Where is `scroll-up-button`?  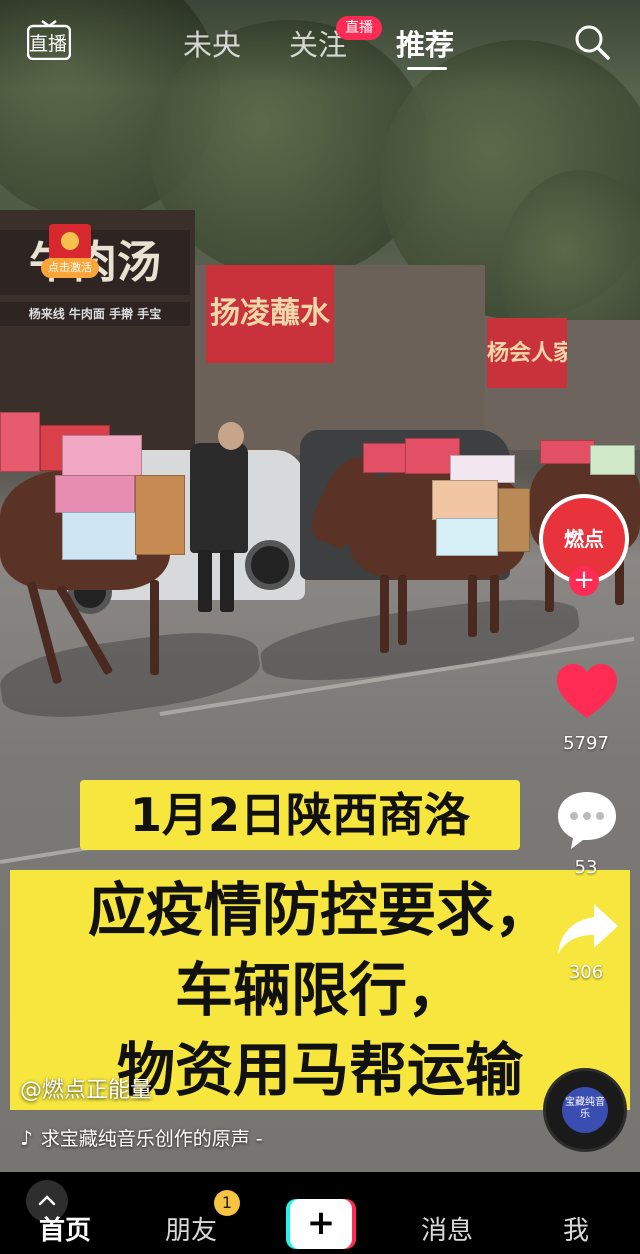
scroll-up-button is located at coordinates (47, 1201).